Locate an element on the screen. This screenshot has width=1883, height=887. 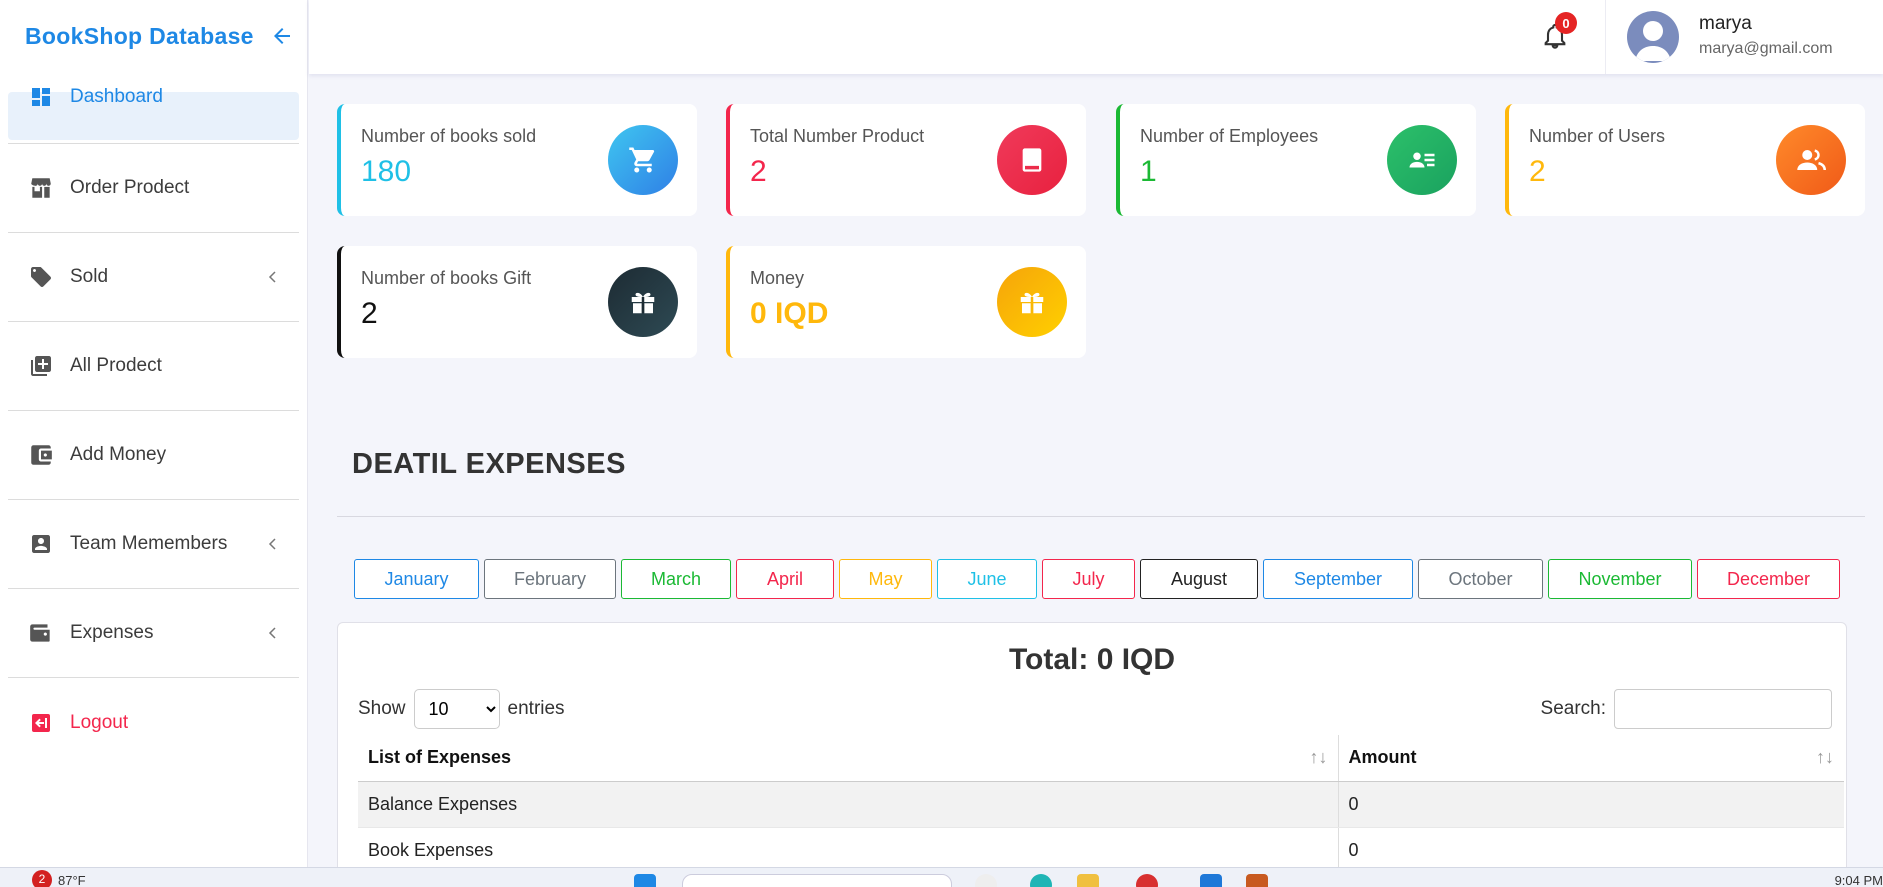
search-control: Search: is located at coordinates (1686, 709).